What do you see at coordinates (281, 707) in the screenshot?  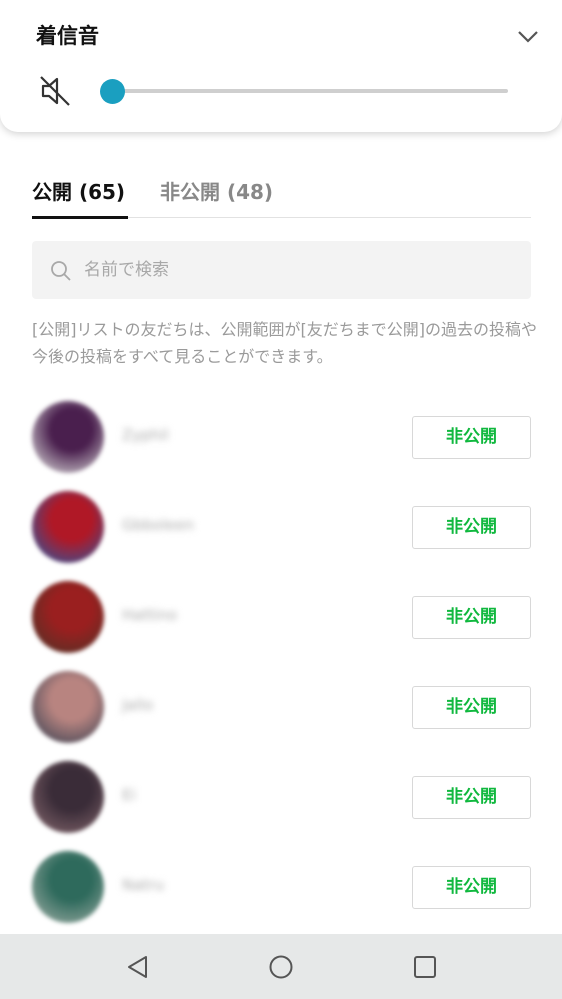 I see `list-item: Jallo 非公開` at bounding box center [281, 707].